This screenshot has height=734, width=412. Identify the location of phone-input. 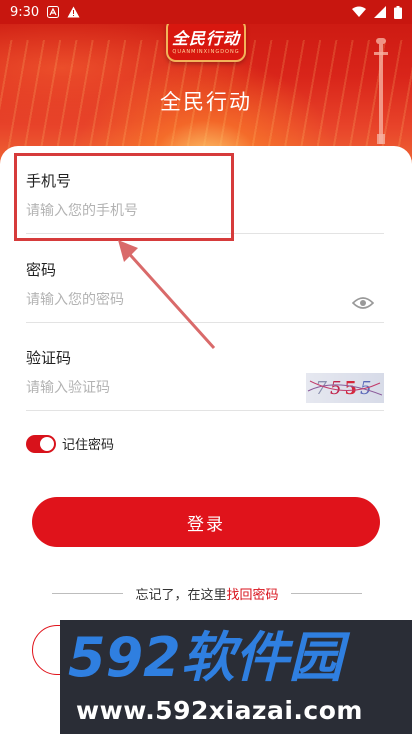
(171, 211).